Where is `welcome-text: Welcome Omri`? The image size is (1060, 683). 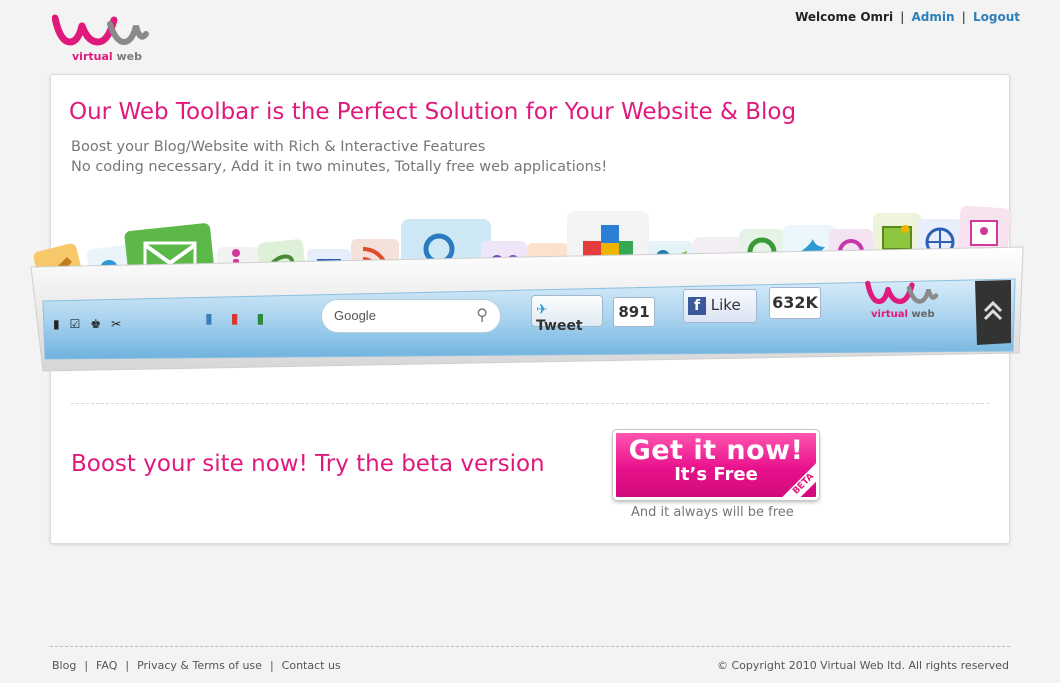
welcome-text: Welcome Omri is located at coordinates (844, 17).